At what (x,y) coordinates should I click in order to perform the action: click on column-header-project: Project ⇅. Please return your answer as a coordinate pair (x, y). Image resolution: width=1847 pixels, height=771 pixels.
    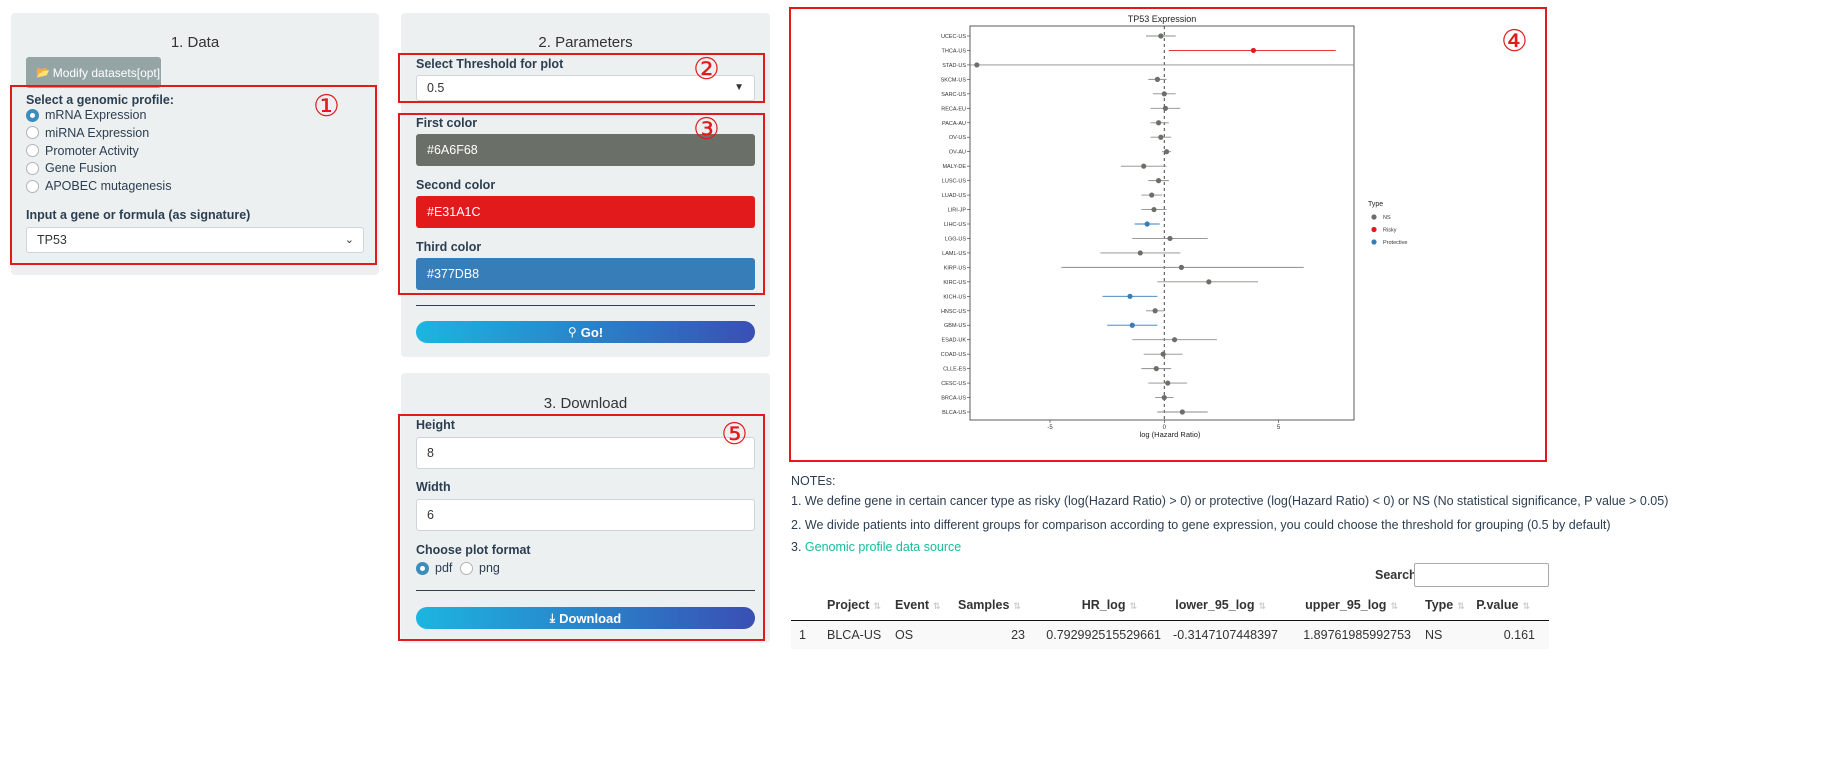
    Looking at the image, I should click on (854, 605).